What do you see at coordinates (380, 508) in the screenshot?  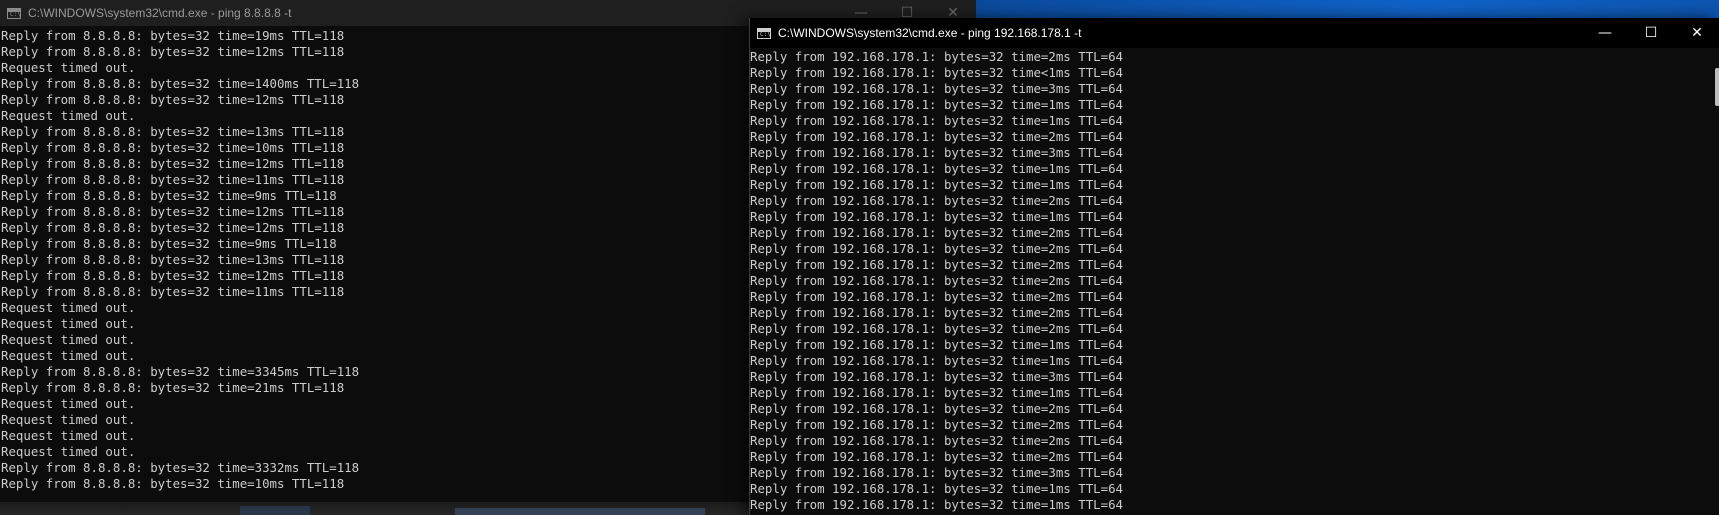 I see `desktop-background-bottom` at bounding box center [380, 508].